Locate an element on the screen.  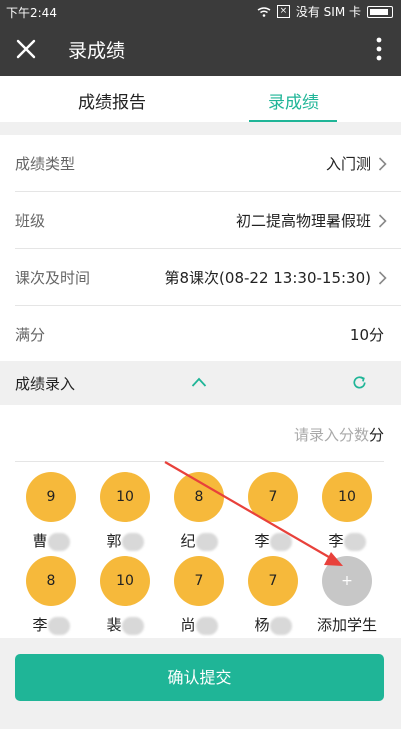
score-input-placeholder: 请录入分数 is located at coordinates (331, 435).